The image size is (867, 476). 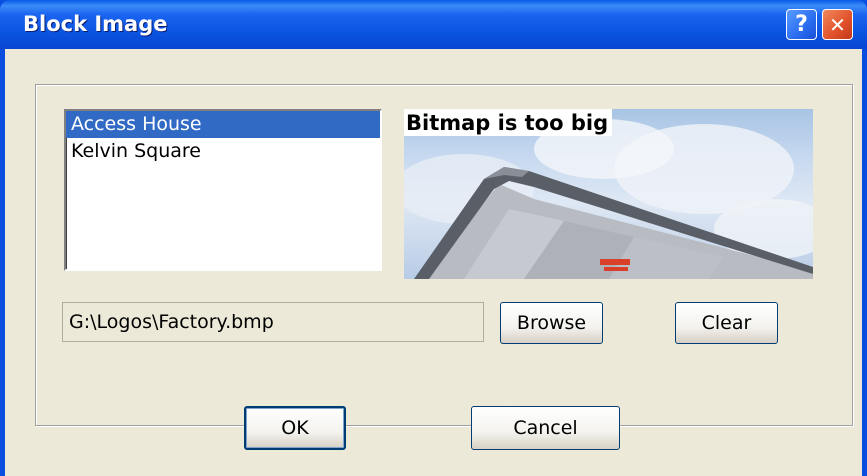 I want to click on file-path-field: G:\Logos\Factory.bmp, so click(x=273, y=322).